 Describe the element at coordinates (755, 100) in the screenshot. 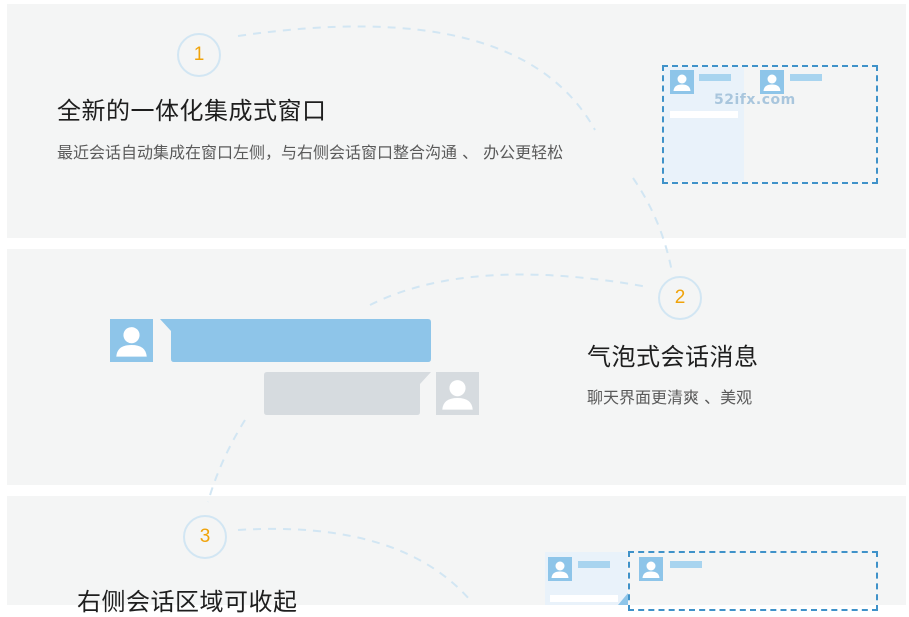

I see `watermark: 52ifx.com` at that location.